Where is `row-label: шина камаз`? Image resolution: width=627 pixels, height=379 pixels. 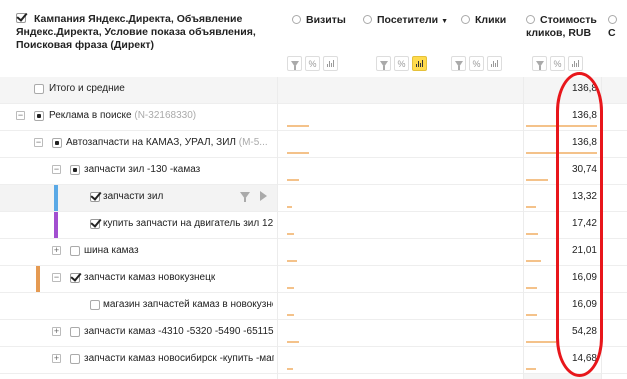 row-label: шина камаз is located at coordinates (111, 250).